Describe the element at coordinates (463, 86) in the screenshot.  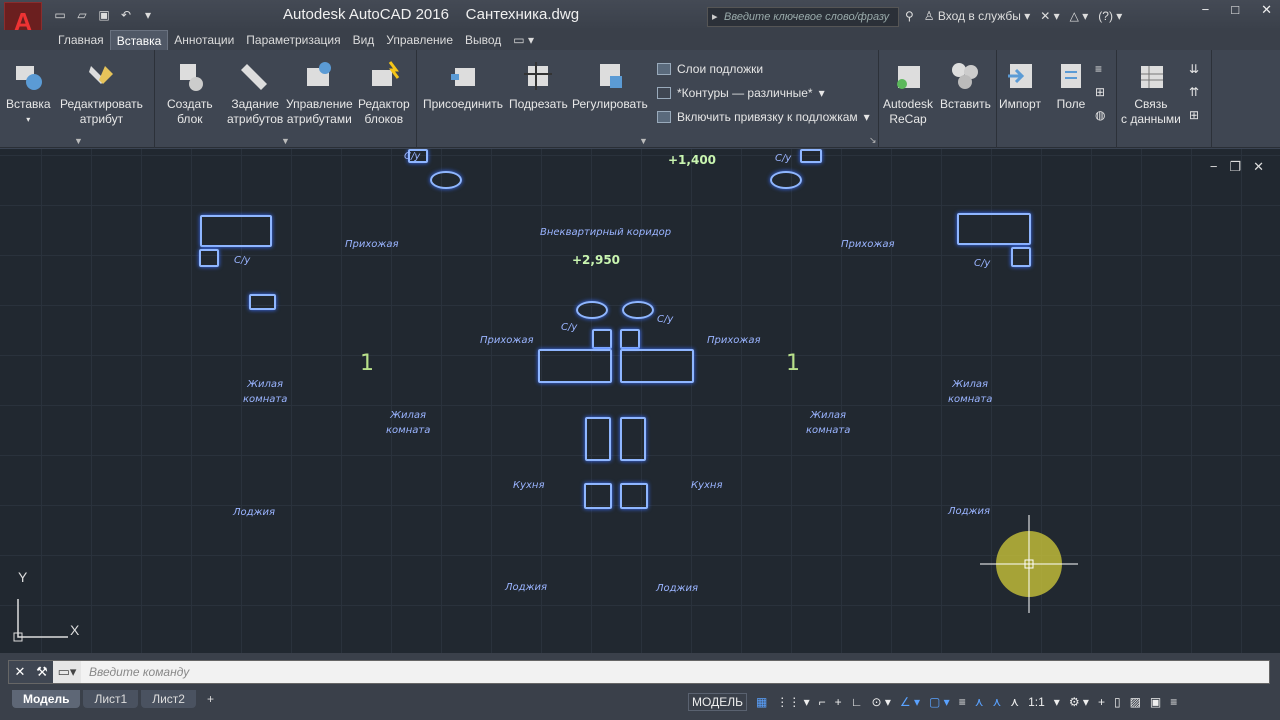
I see `attach-button: Присоединить` at that location.